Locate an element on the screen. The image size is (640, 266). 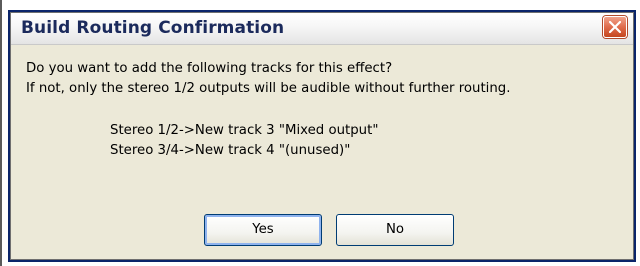
title-bar: Build Routing Confirmation is located at coordinates (322, 29).